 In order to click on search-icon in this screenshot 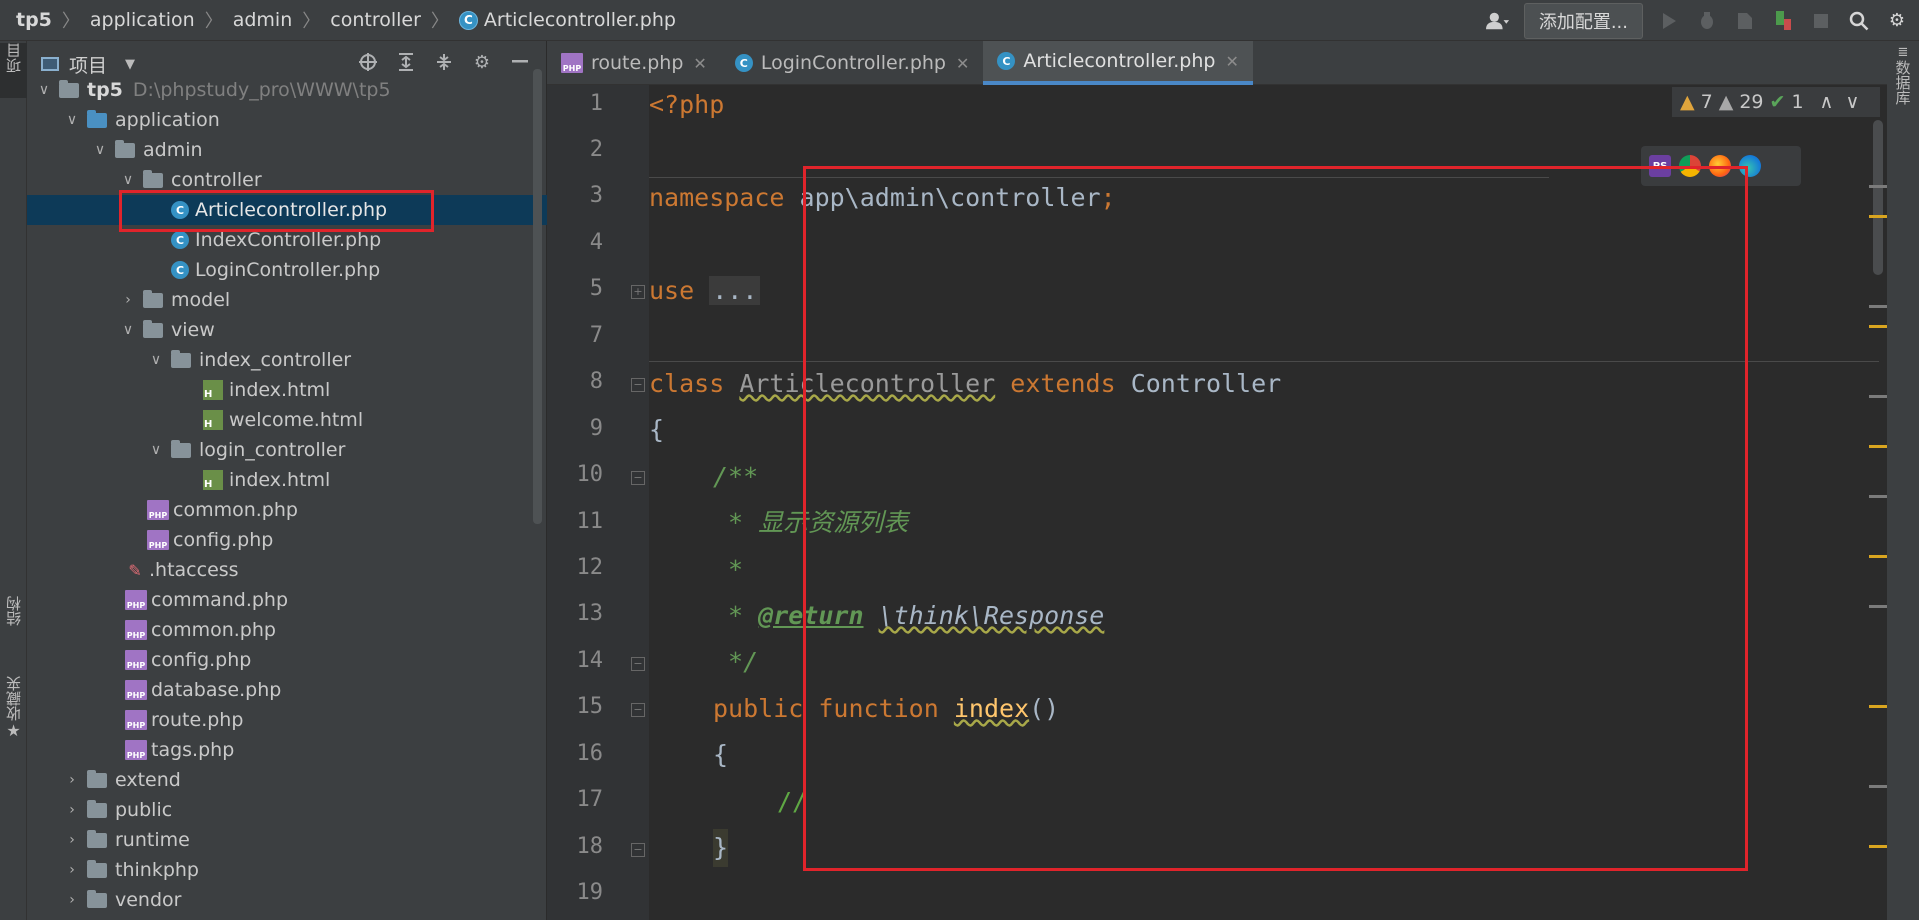, I will do `click(1859, 21)`.